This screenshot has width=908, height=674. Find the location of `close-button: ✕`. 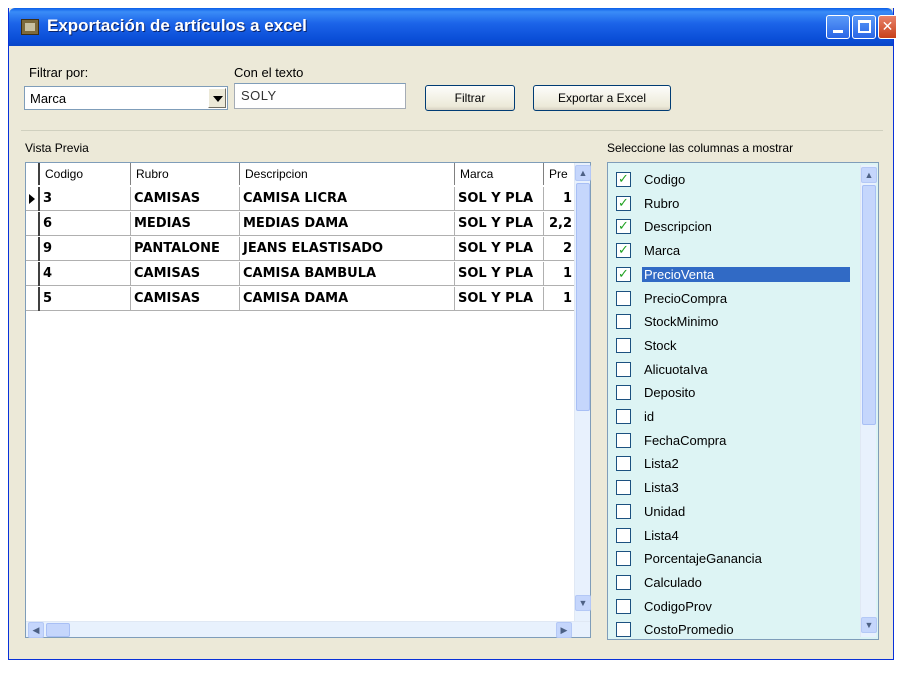

close-button: ✕ is located at coordinates (887, 27).